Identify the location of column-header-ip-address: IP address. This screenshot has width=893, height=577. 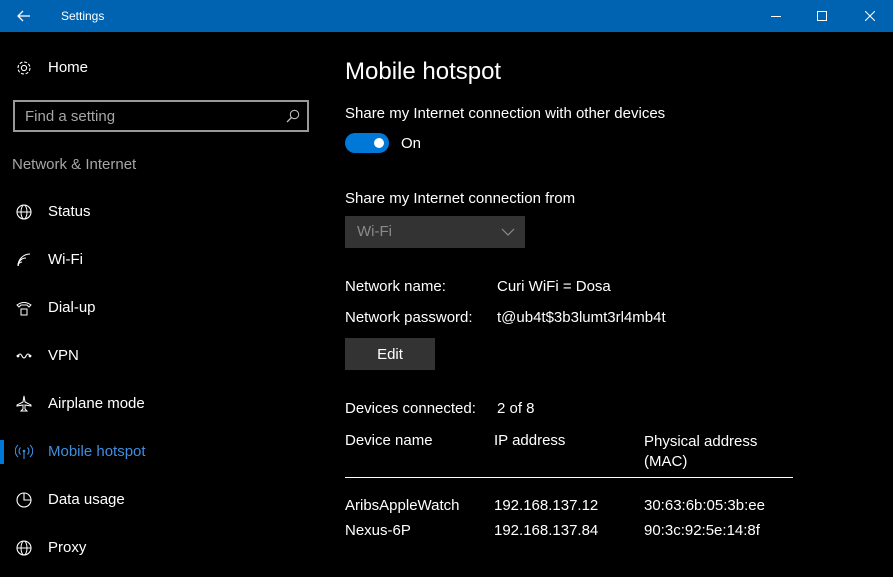
(530, 440).